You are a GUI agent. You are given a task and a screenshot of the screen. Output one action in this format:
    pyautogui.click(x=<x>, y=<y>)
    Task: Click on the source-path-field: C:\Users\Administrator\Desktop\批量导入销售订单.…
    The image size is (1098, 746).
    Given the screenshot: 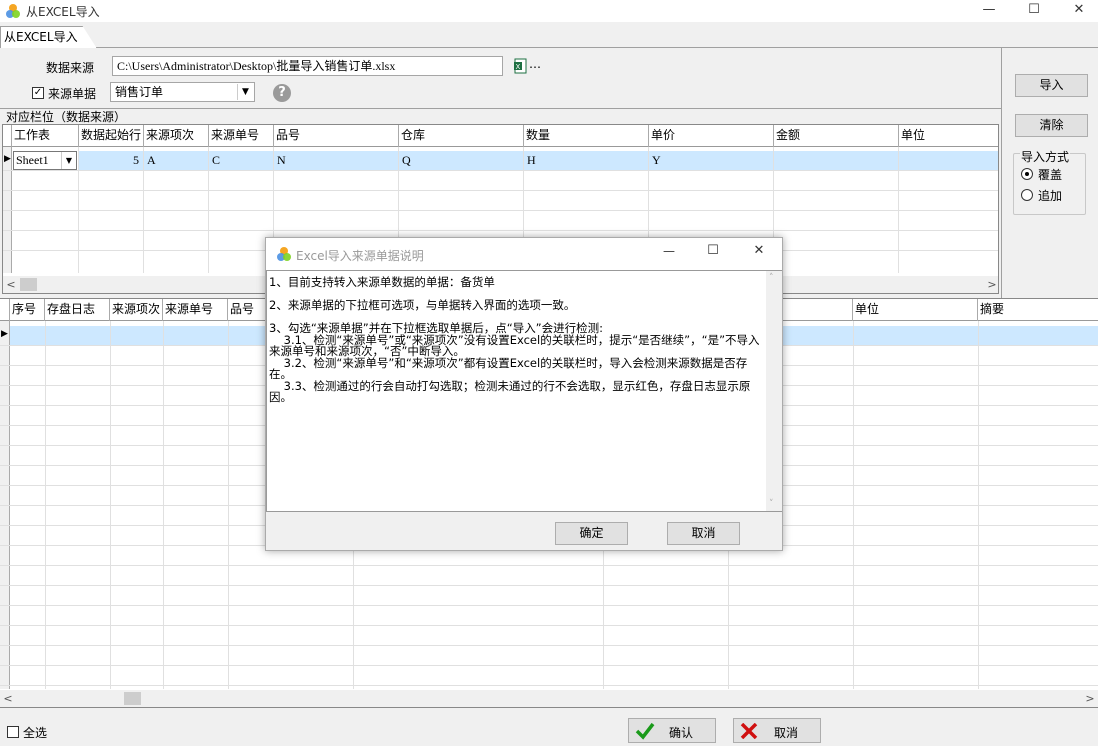 What is the action you would take?
    pyautogui.click(x=307, y=66)
    